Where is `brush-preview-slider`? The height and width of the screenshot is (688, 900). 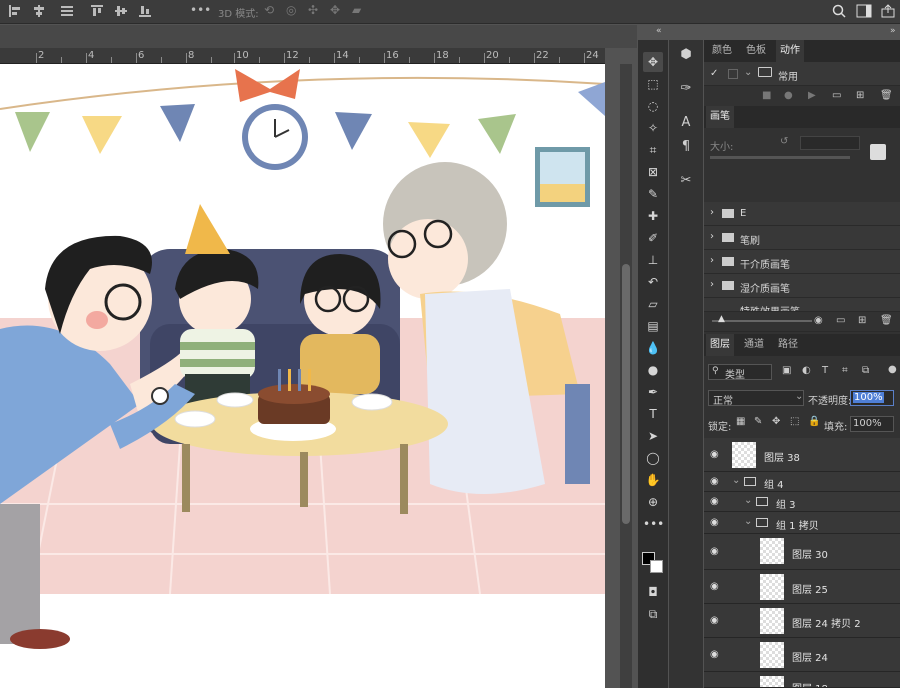
brush-preview-slider is located at coordinates (762, 321).